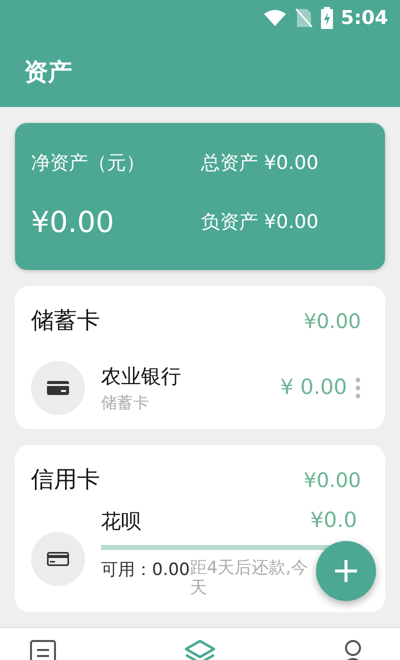  I want to click on repayment-note: 距4天后还款,今, so click(249, 568).